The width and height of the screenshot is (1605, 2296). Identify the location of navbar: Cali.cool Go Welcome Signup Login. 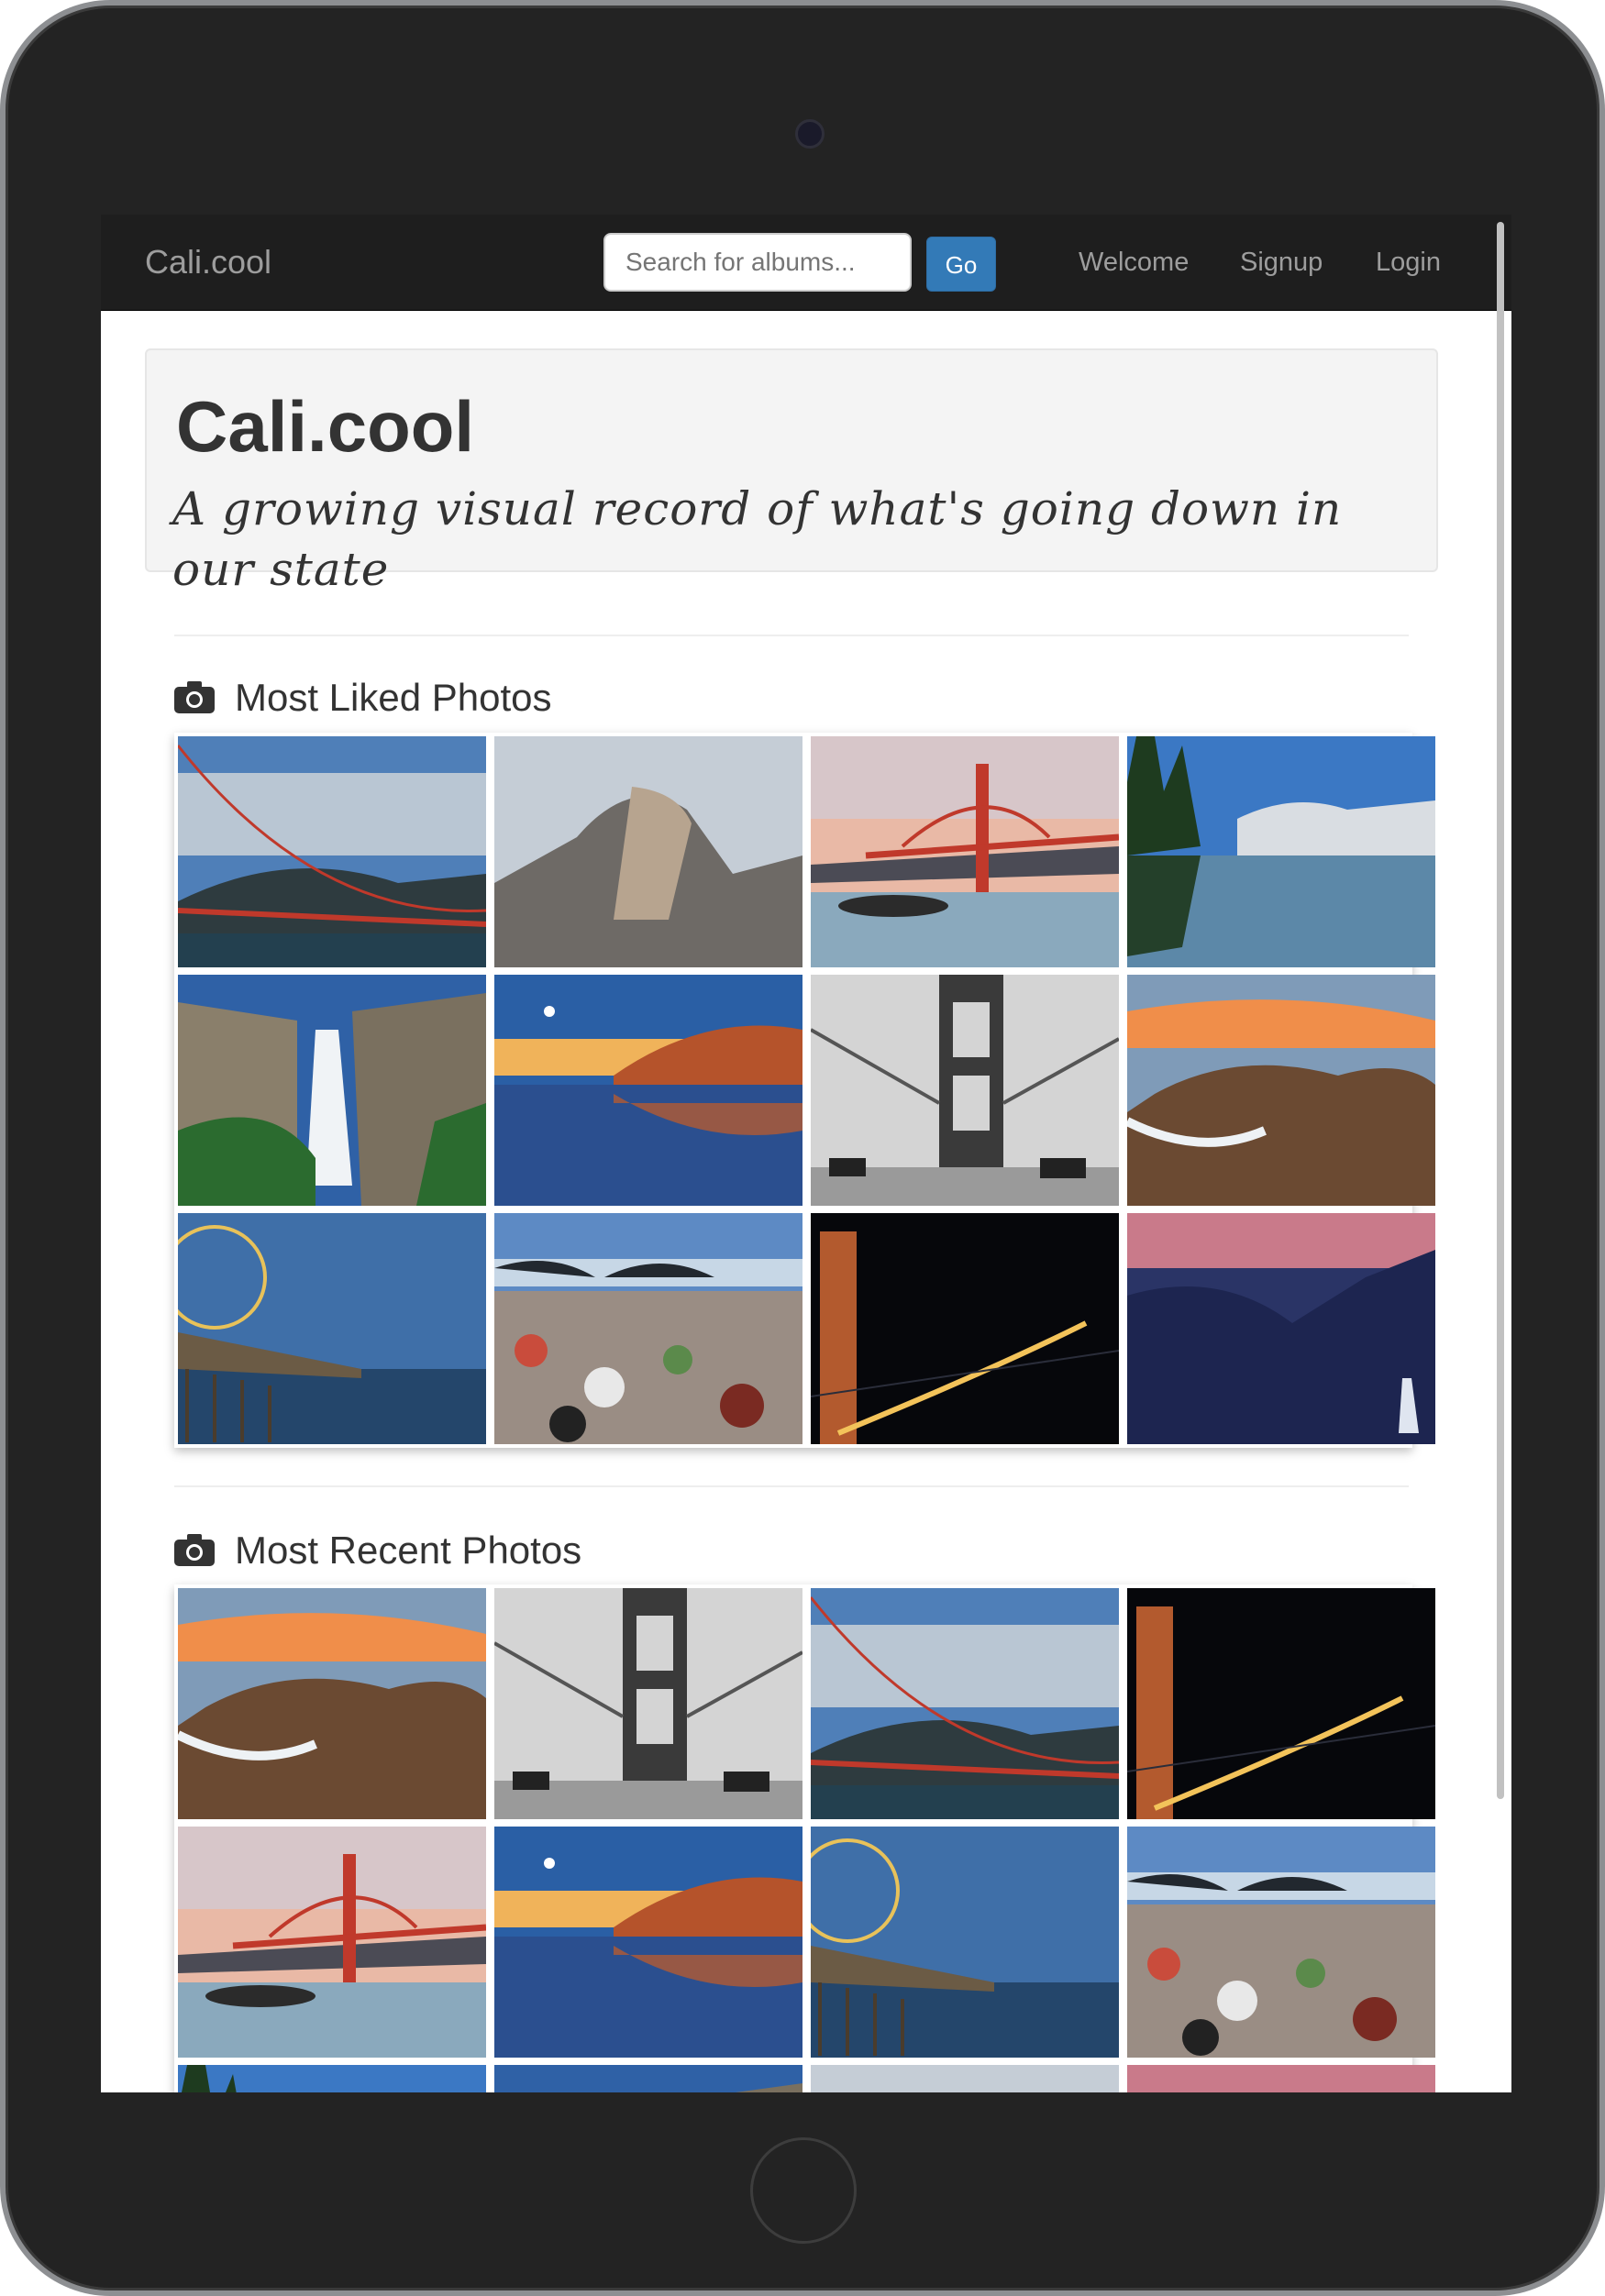
(806, 263).